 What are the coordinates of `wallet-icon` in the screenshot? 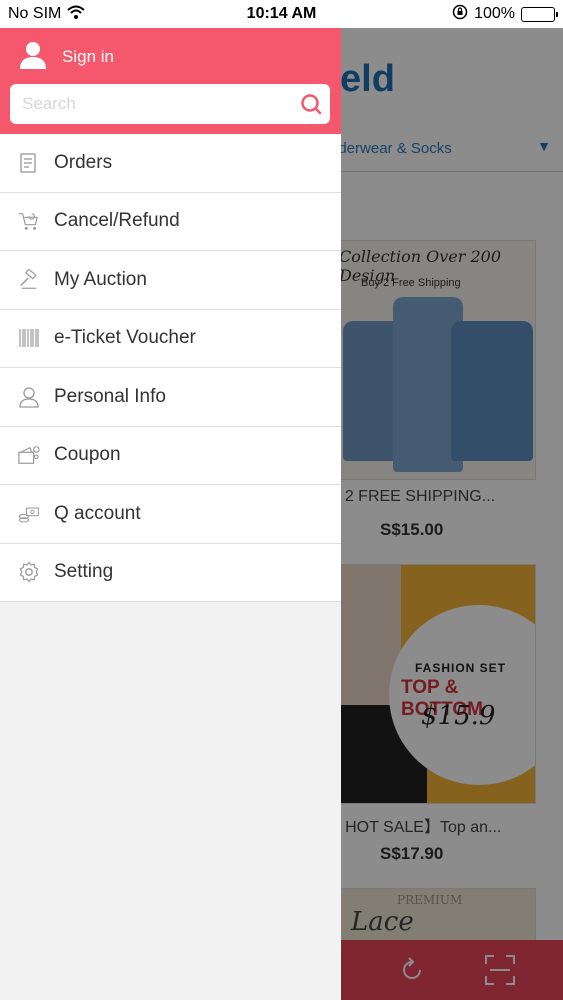 It's located at (29, 514).